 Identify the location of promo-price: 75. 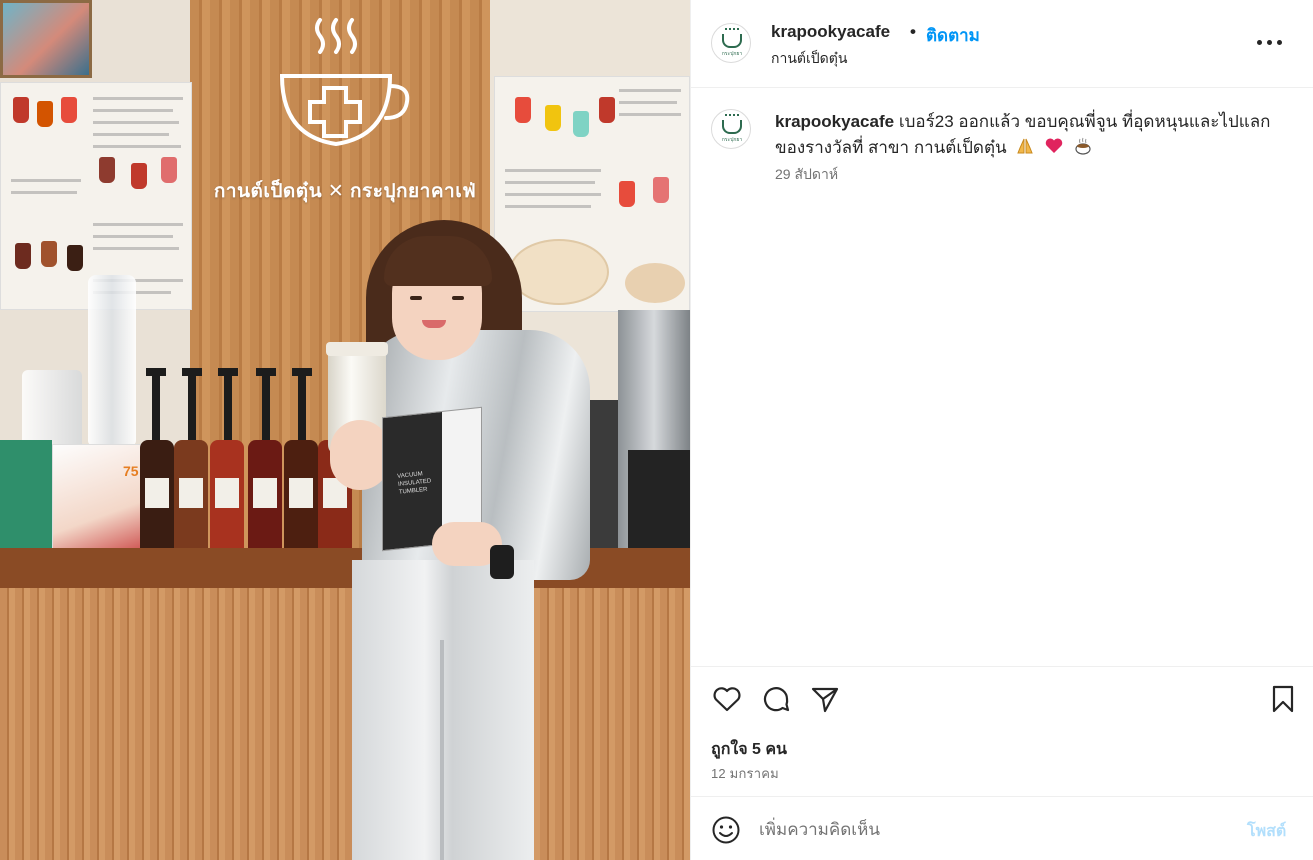
(131, 471).